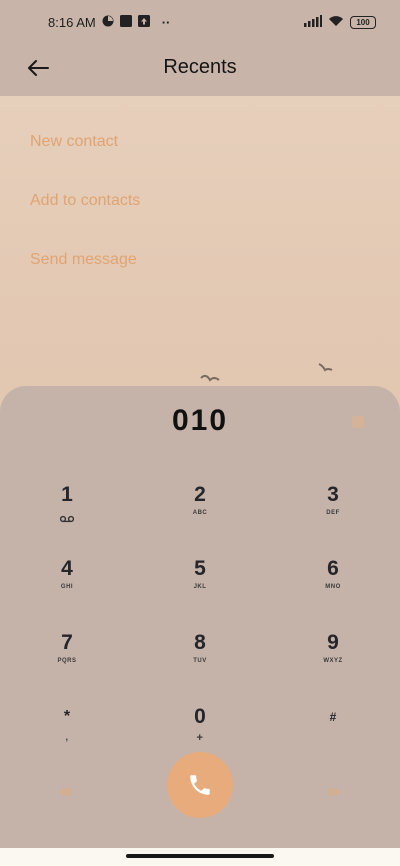 This screenshot has height=866, width=400. I want to click on square-app-icon, so click(125, 22).